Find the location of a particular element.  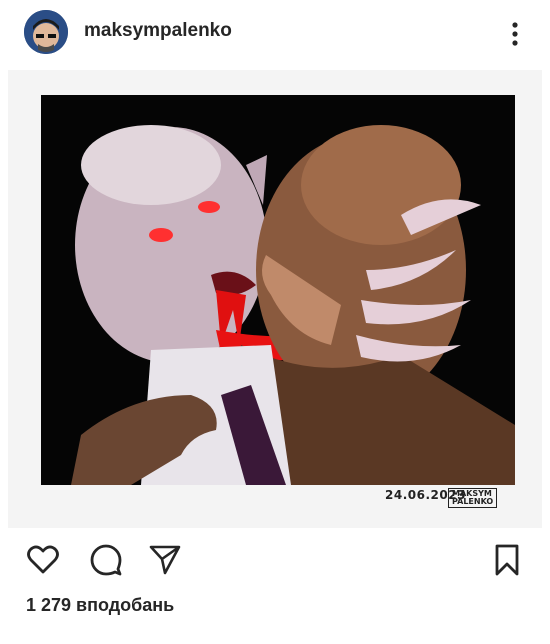

stamp-line-2: PALENKO is located at coordinates (473, 501).